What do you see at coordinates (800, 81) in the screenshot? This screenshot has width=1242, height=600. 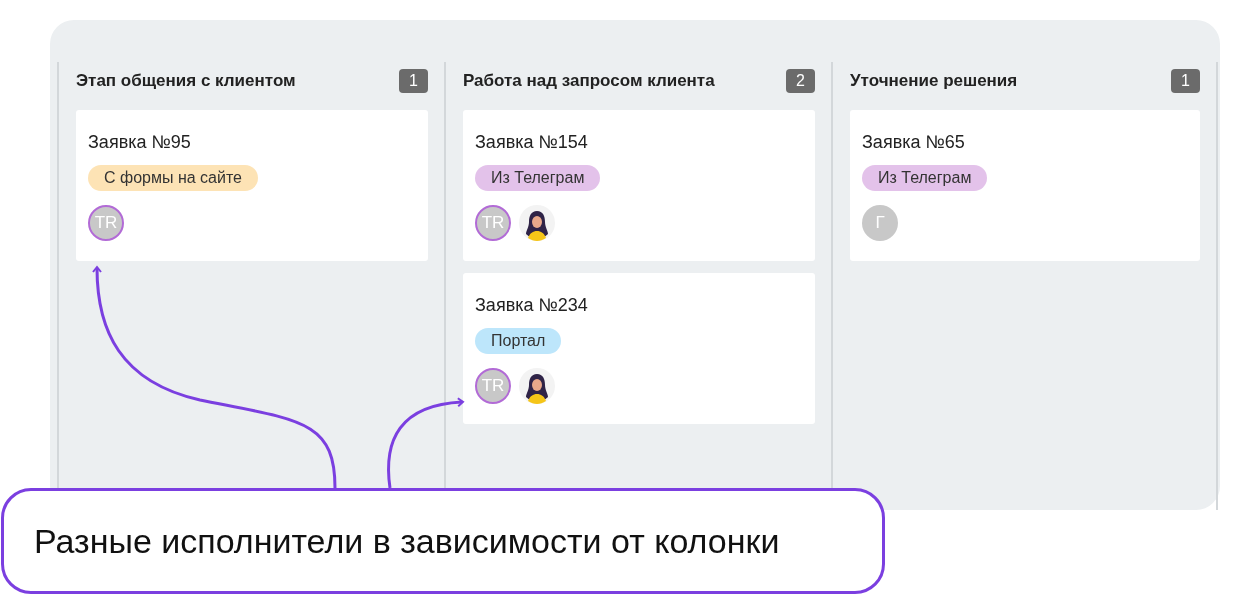 I see `count-badge: 2` at bounding box center [800, 81].